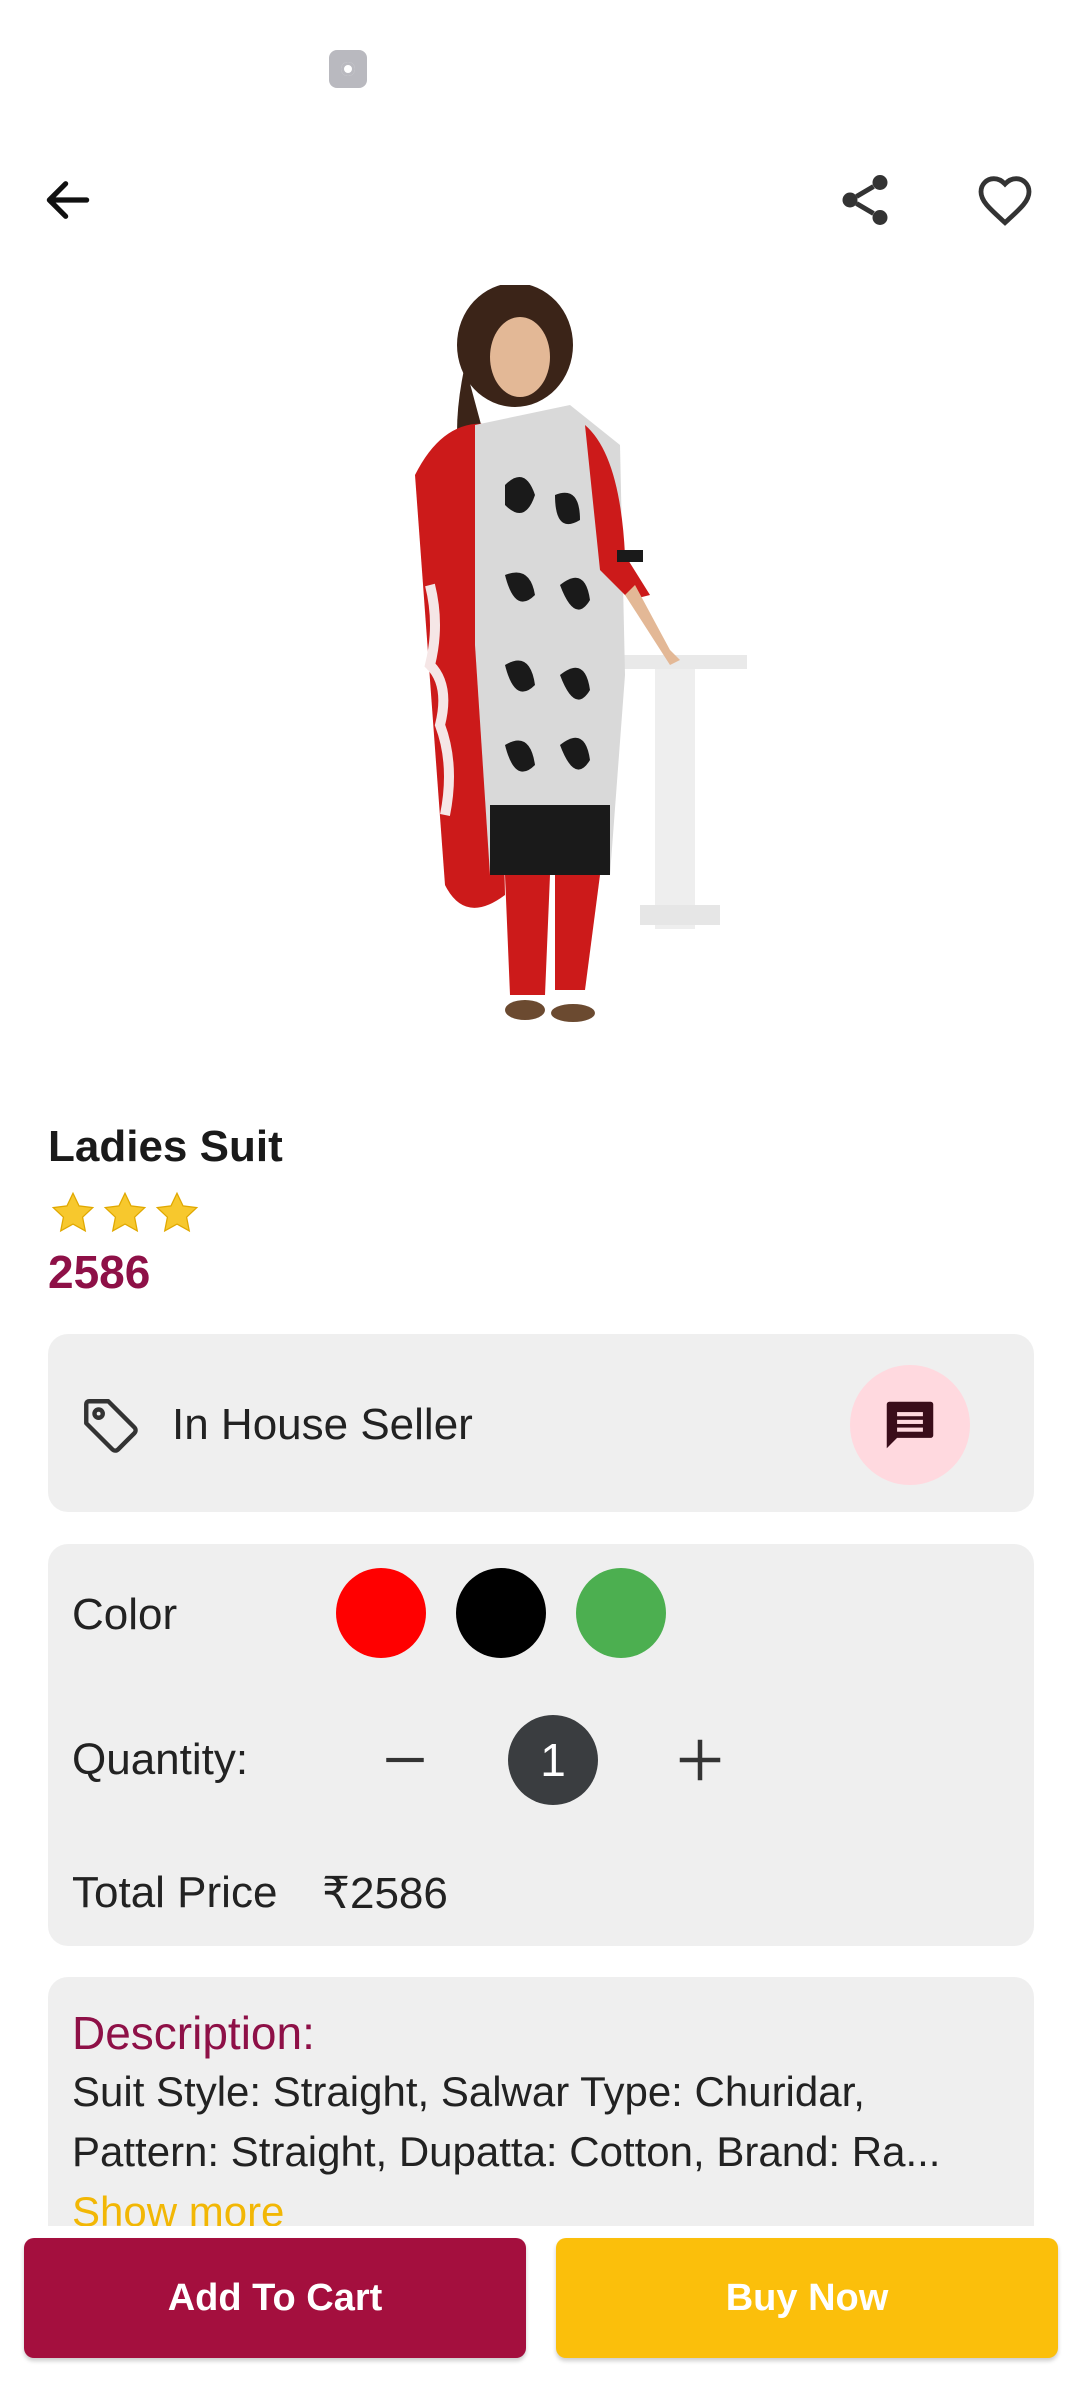 This screenshot has width=1080, height=2400. I want to click on share-button, so click(865, 200).